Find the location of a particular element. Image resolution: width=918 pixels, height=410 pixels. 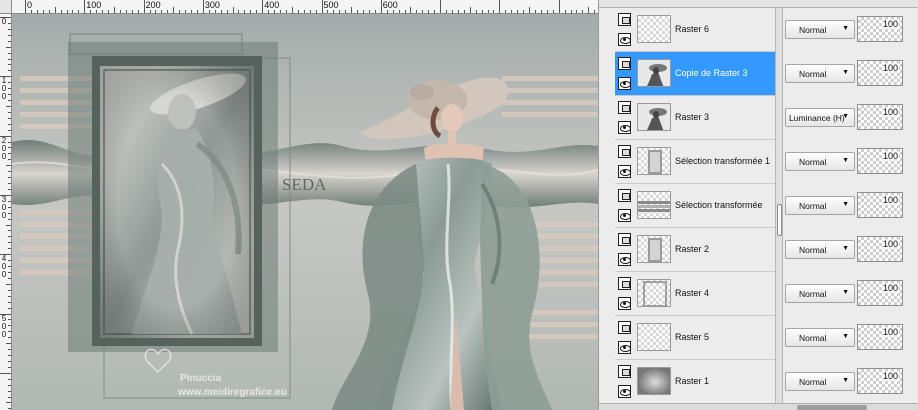

layer-row: Raster 3 is located at coordinates (695, 118).